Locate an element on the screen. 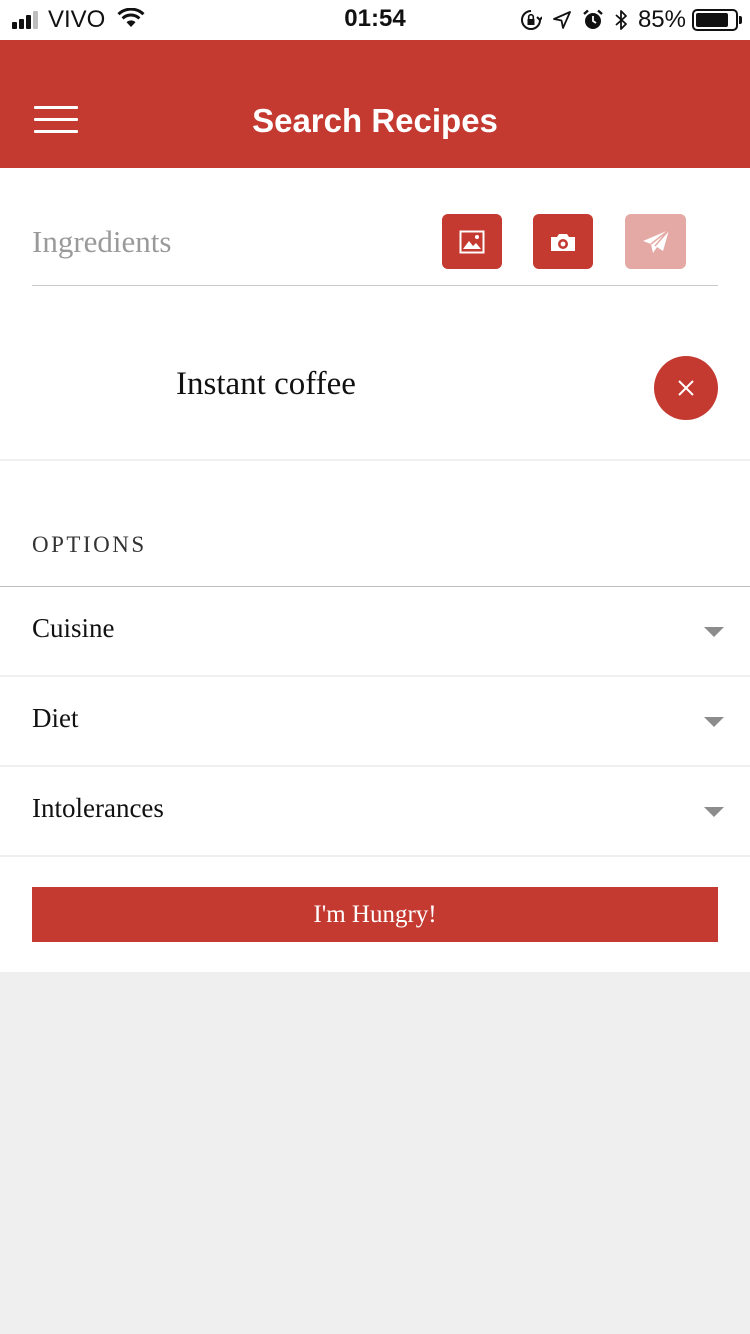 The height and width of the screenshot is (1334, 750). page-title: Search Recipes is located at coordinates (375, 120).